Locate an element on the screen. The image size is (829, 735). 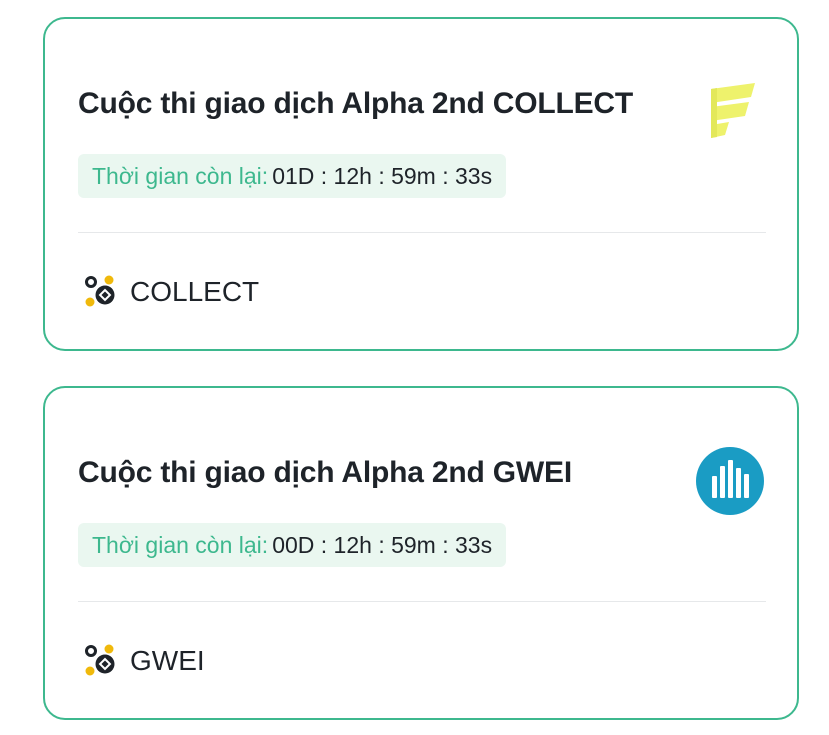
token-row: GWEI is located at coordinates (143, 661).